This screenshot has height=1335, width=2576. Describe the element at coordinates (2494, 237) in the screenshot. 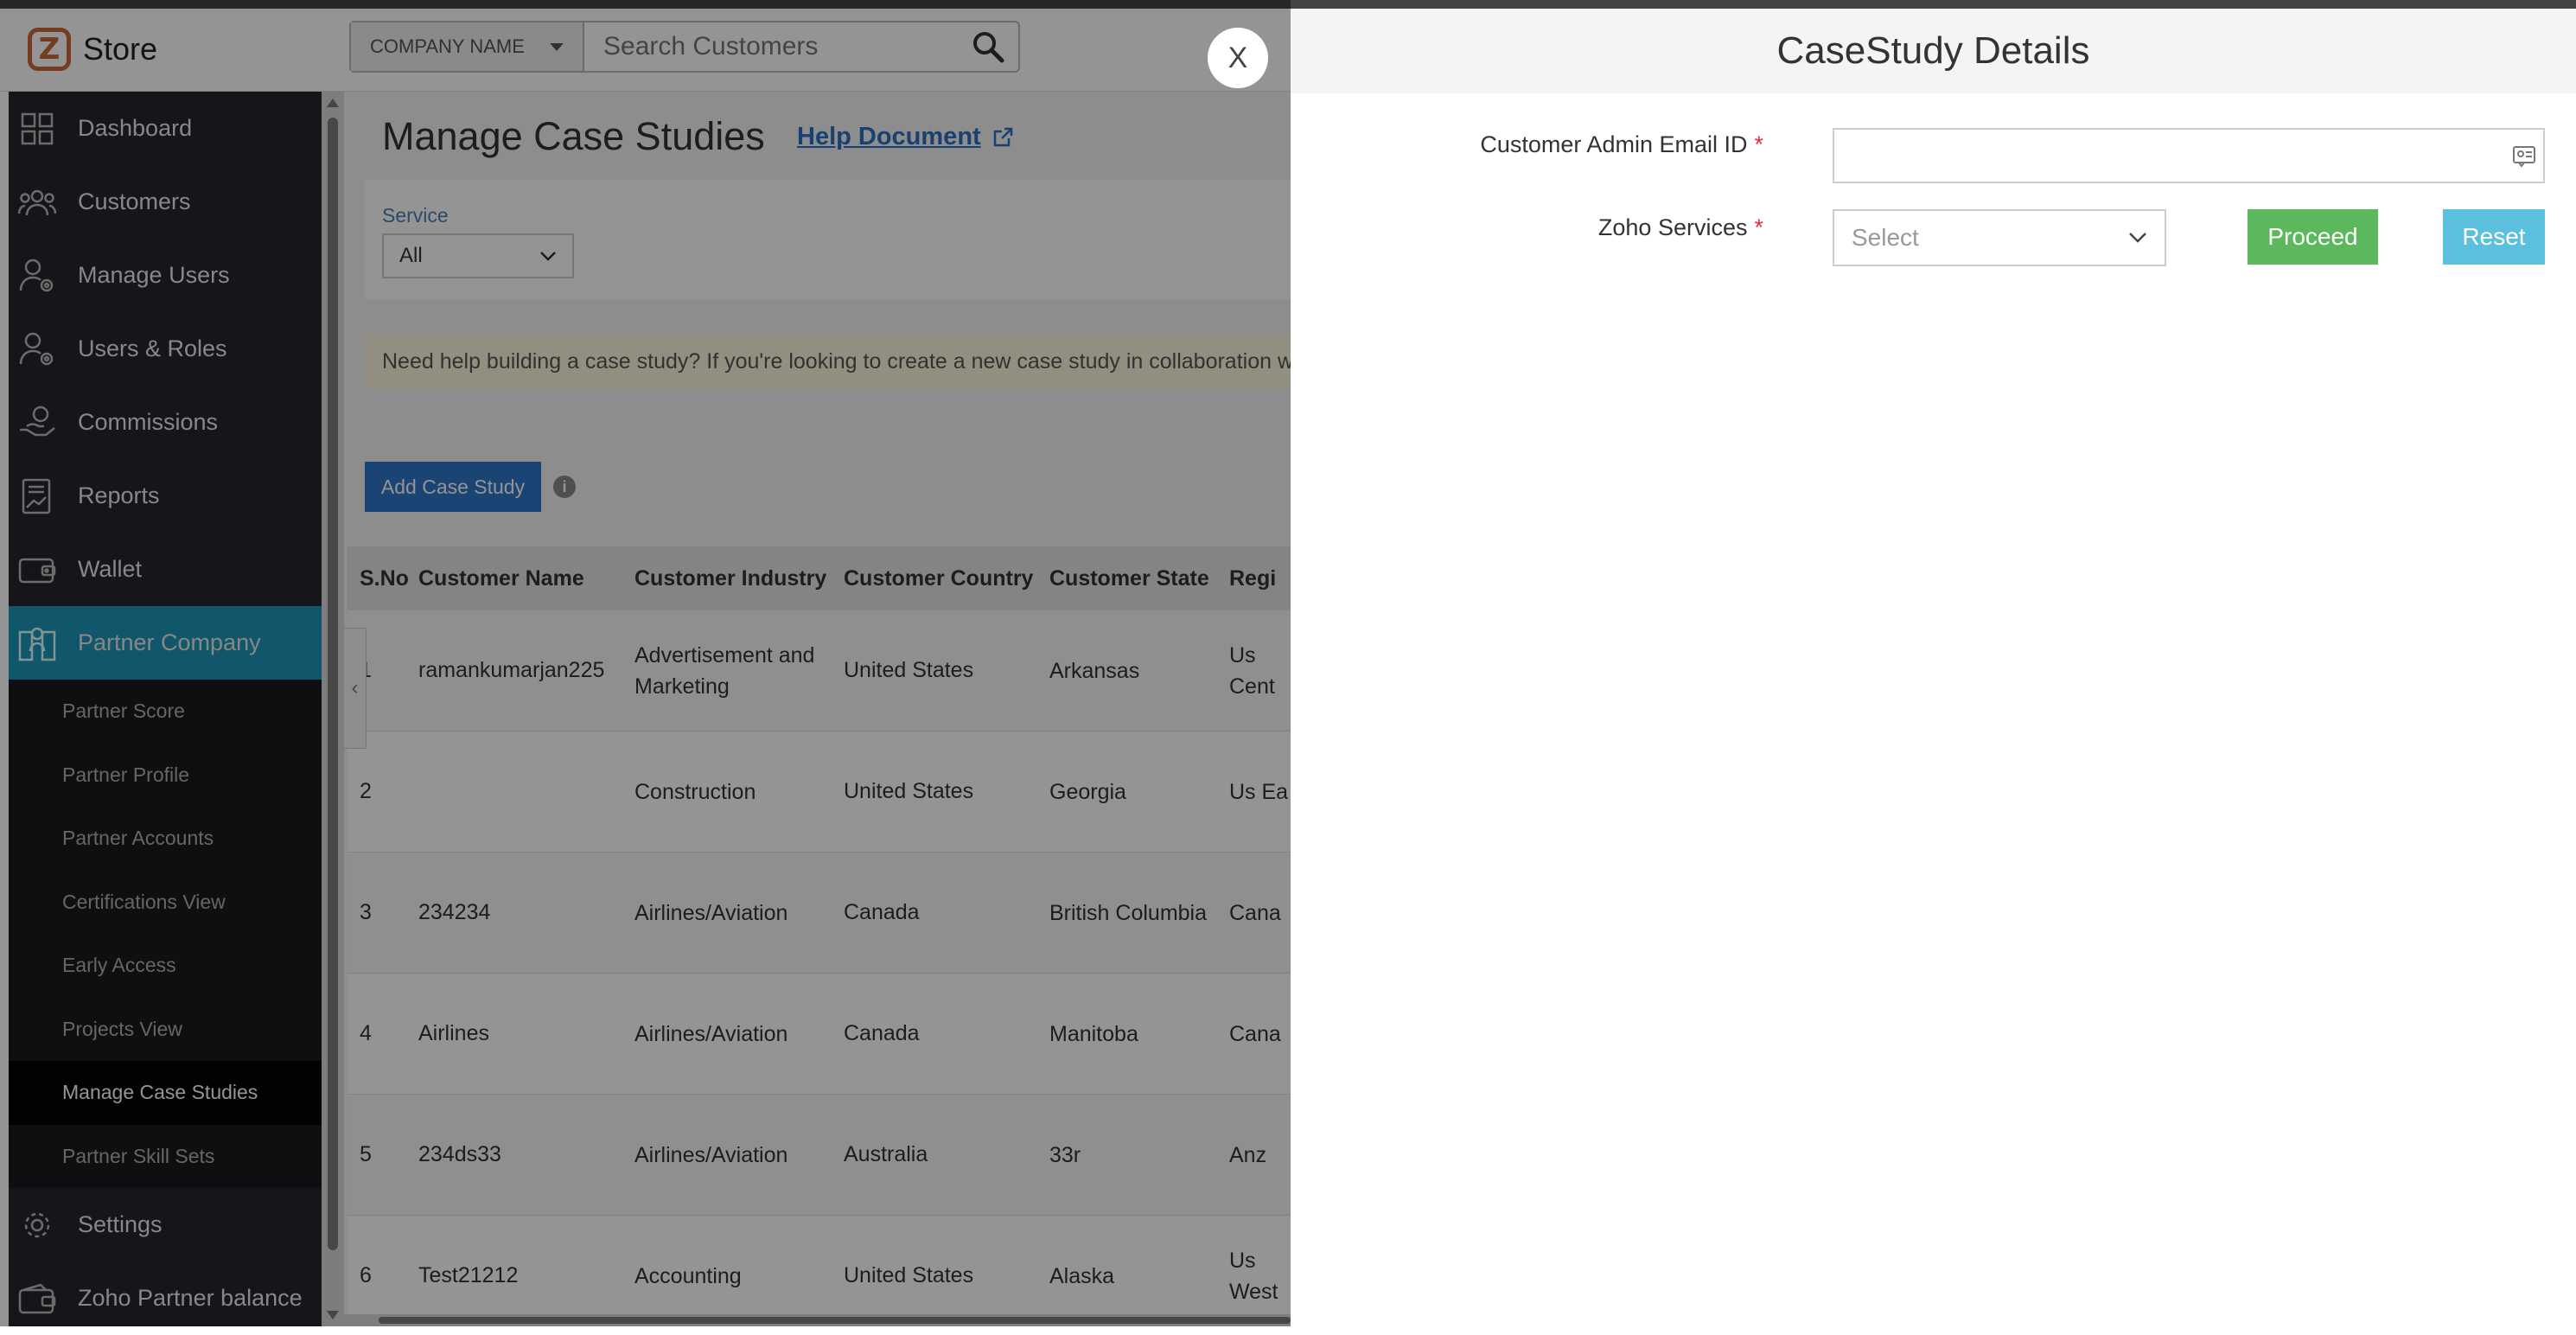

I see `reset-button: Reset` at that location.